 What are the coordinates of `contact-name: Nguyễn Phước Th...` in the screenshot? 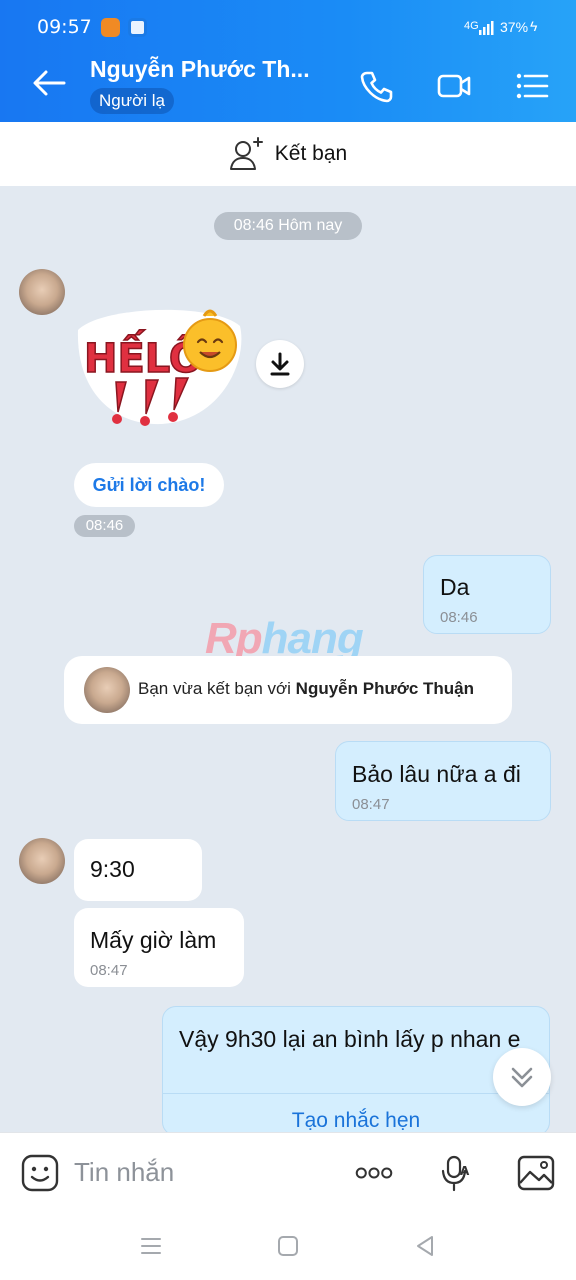 It's located at (200, 69).